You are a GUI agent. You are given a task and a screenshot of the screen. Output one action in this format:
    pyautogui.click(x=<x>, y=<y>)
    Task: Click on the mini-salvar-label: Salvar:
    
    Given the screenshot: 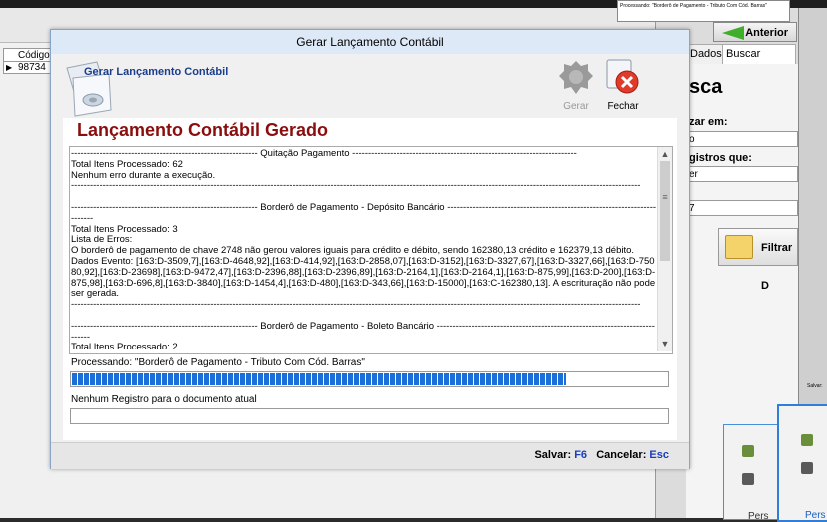 What is the action you would take?
    pyautogui.click(x=815, y=386)
    